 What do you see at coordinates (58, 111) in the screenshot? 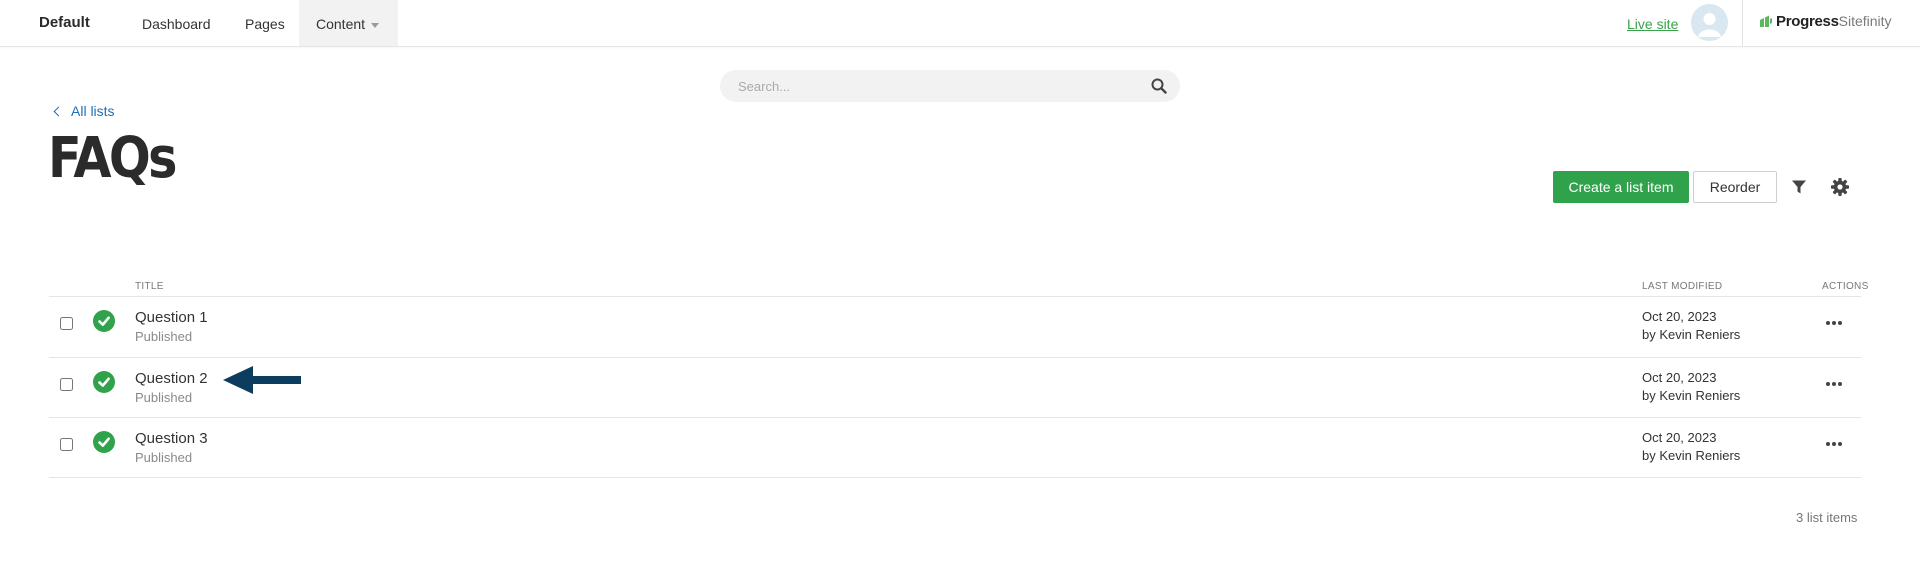
I see `chevron-left-icon` at bounding box center [58, 111].